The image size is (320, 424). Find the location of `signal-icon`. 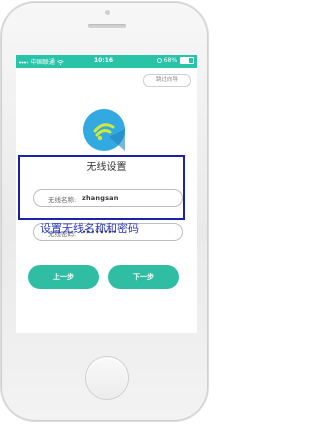

signal-icon is located at coordinates (24, 62).